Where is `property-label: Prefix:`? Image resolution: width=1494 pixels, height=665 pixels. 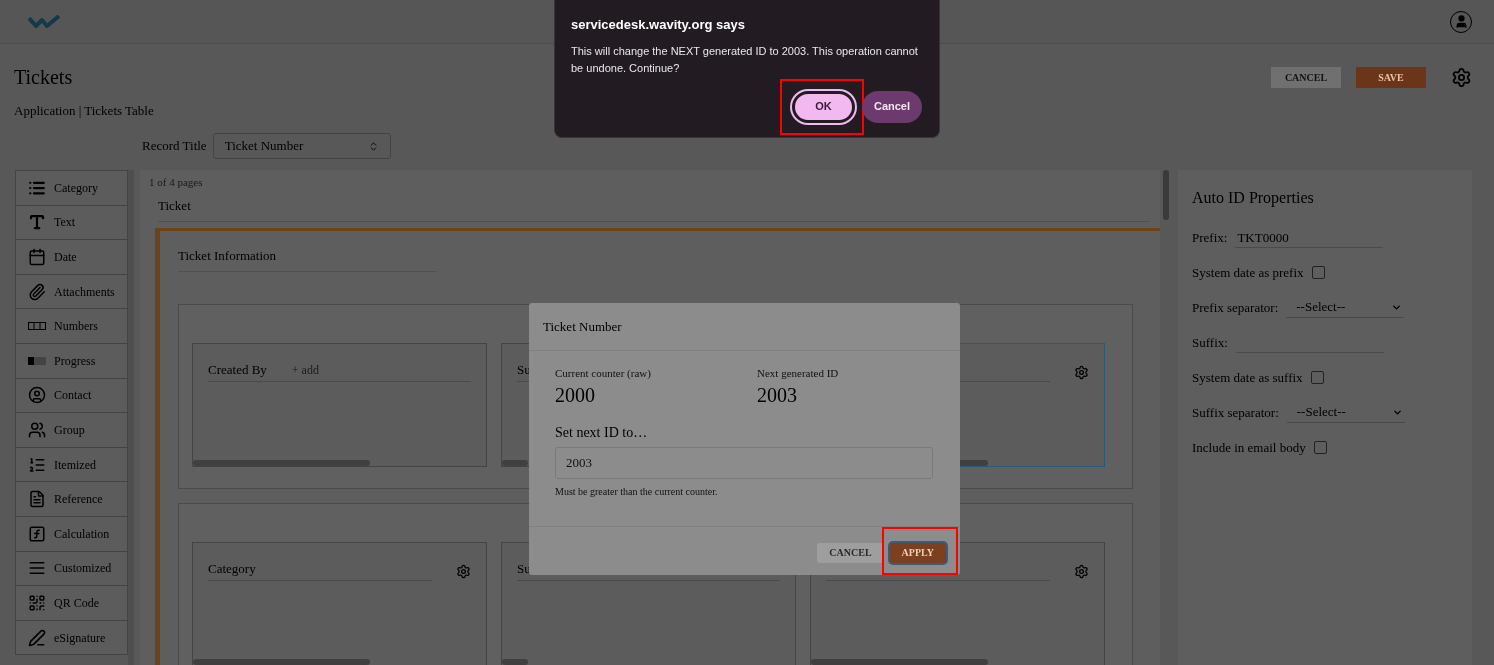 property-label: Prefix: is located at coordinates (1210, 237).